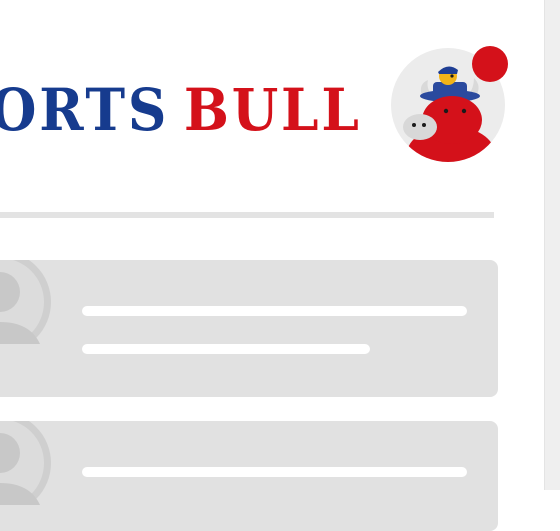  What do you see at coordinates (272, 110) in the screenshot?
I see `logo-text-red: BULL` at bounding box center [272, 110].